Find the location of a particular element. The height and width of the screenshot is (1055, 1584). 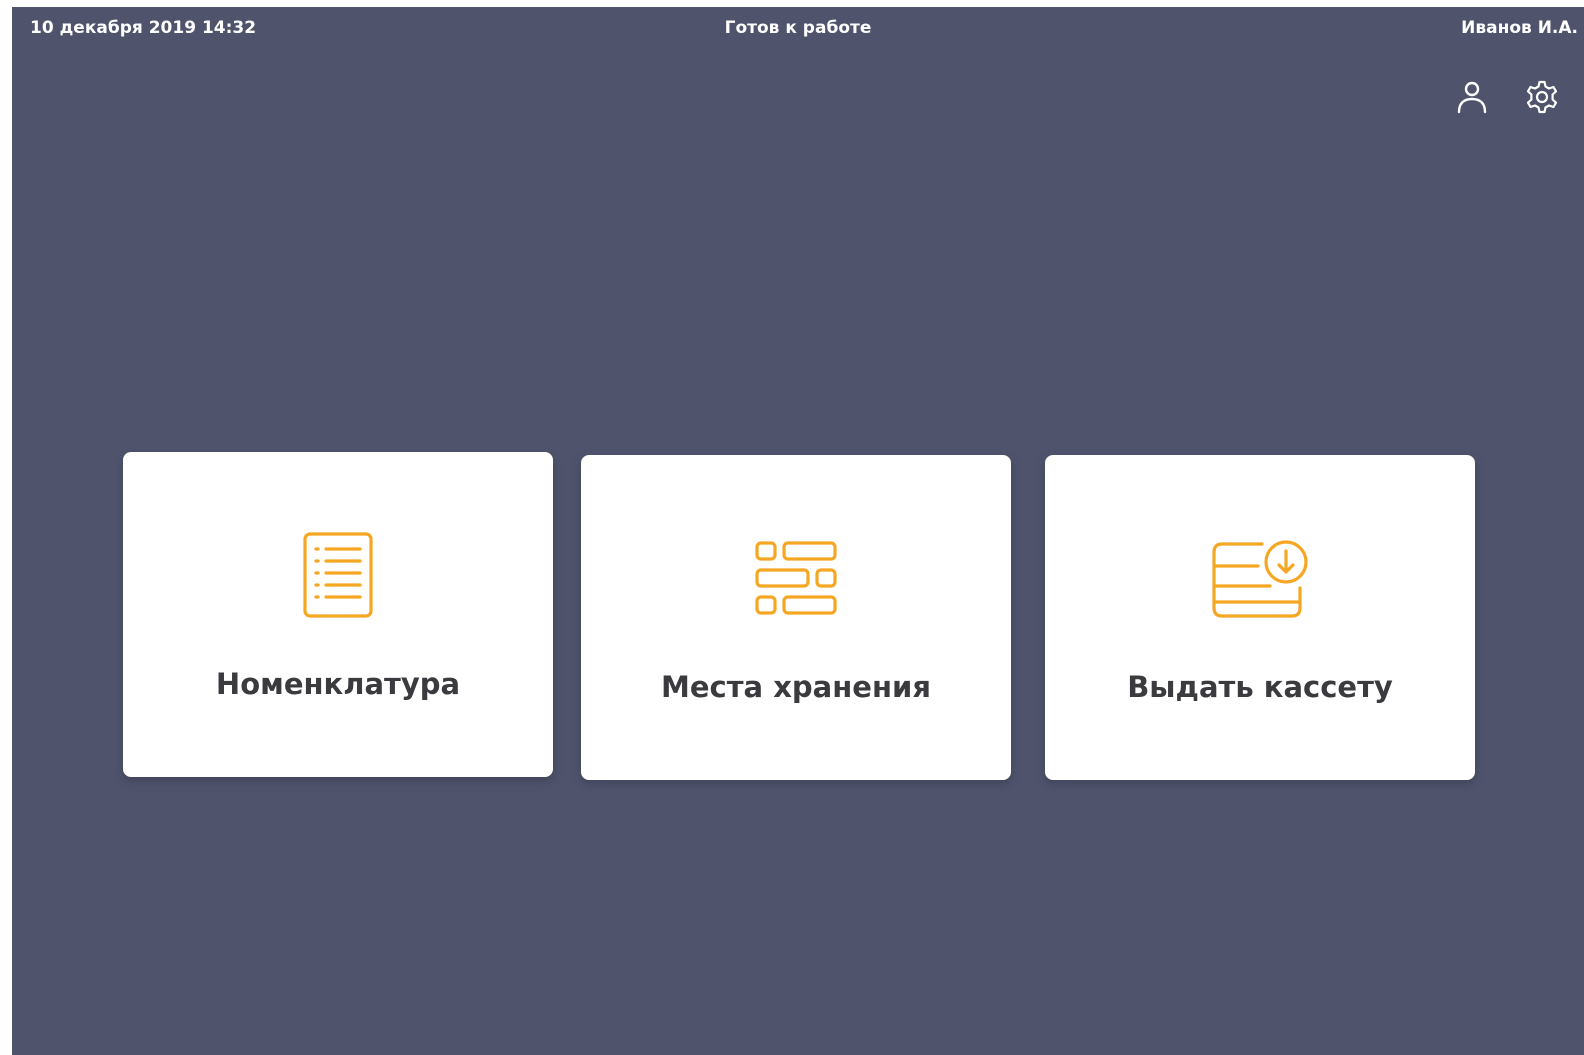

status-message: Готов к работе is located at coordinates (798, 28).